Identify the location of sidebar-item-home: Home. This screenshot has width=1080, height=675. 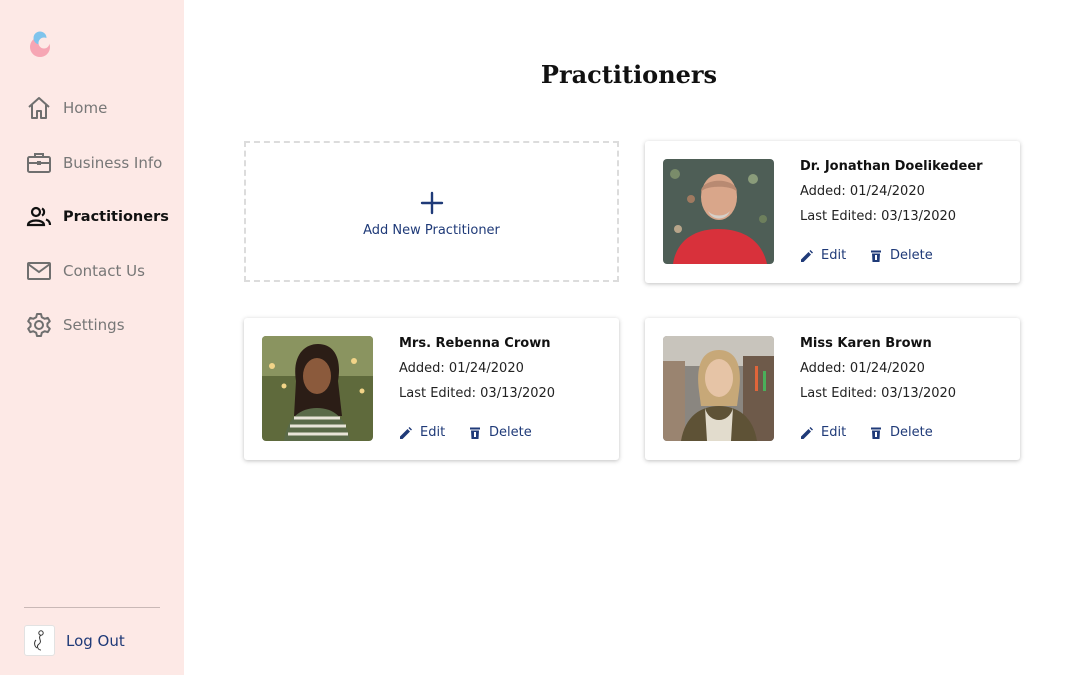
(66, 108).